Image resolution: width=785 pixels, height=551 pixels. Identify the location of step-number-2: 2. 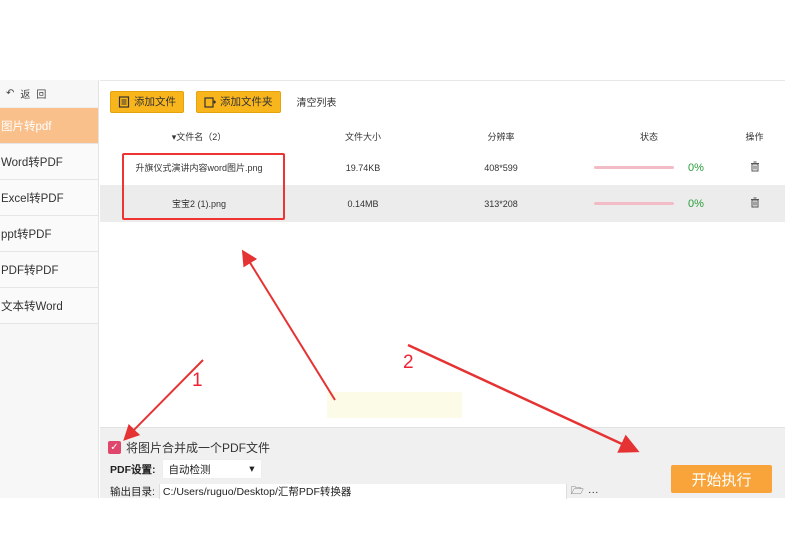
(408, 362).